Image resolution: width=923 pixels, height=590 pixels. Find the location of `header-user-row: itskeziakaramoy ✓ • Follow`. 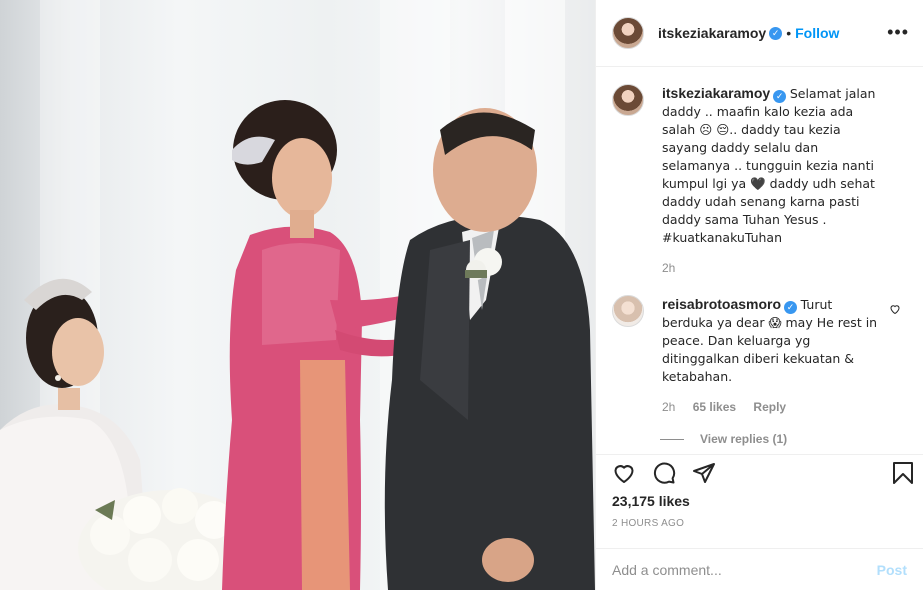

header-user-row: itskeziakaramoy ✓ • Follow is located at coordinates (748, 33).